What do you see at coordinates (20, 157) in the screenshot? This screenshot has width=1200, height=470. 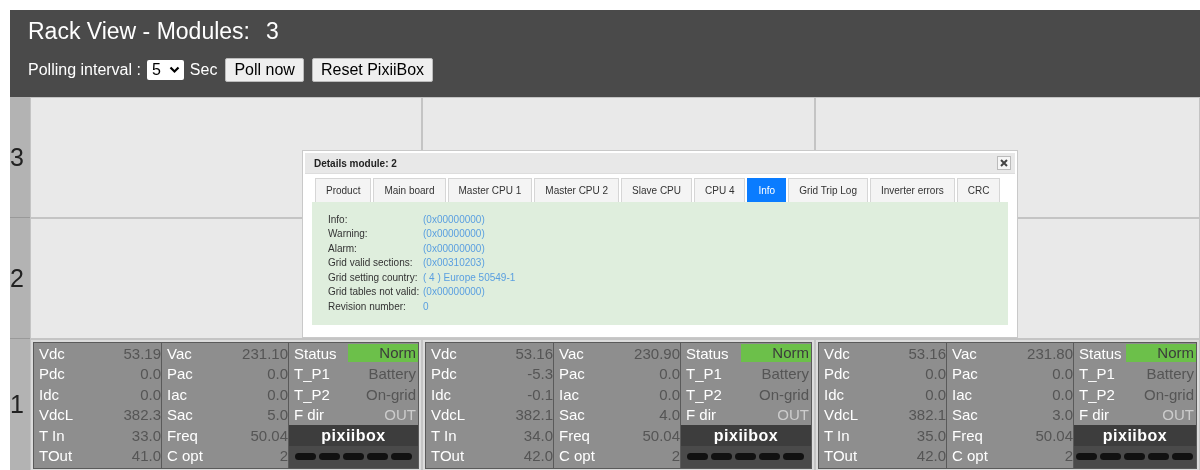 I see `row-number: 3` at bounding box center [20, 157].